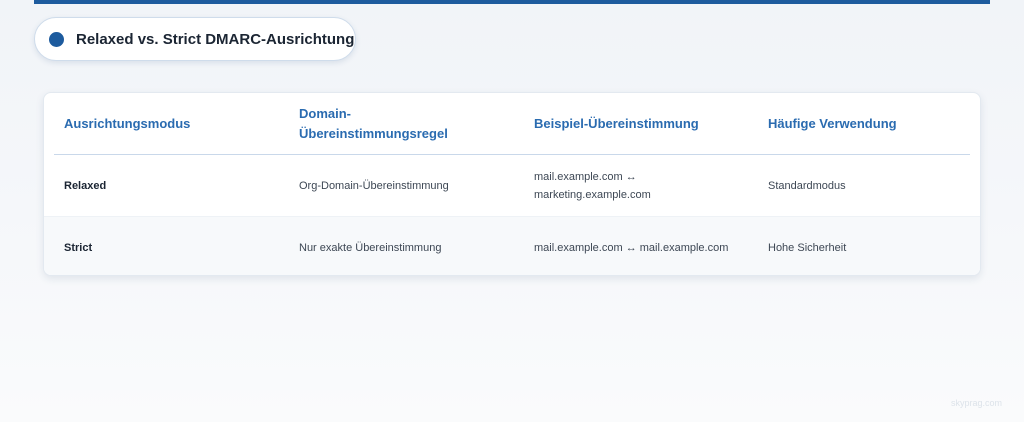 The image size is (1024, 422). What do you see at coordinates (832, 123) in the screenshot?
I see `column-header-usage: Häufige Verwendung` at bounding box center [832, 123].